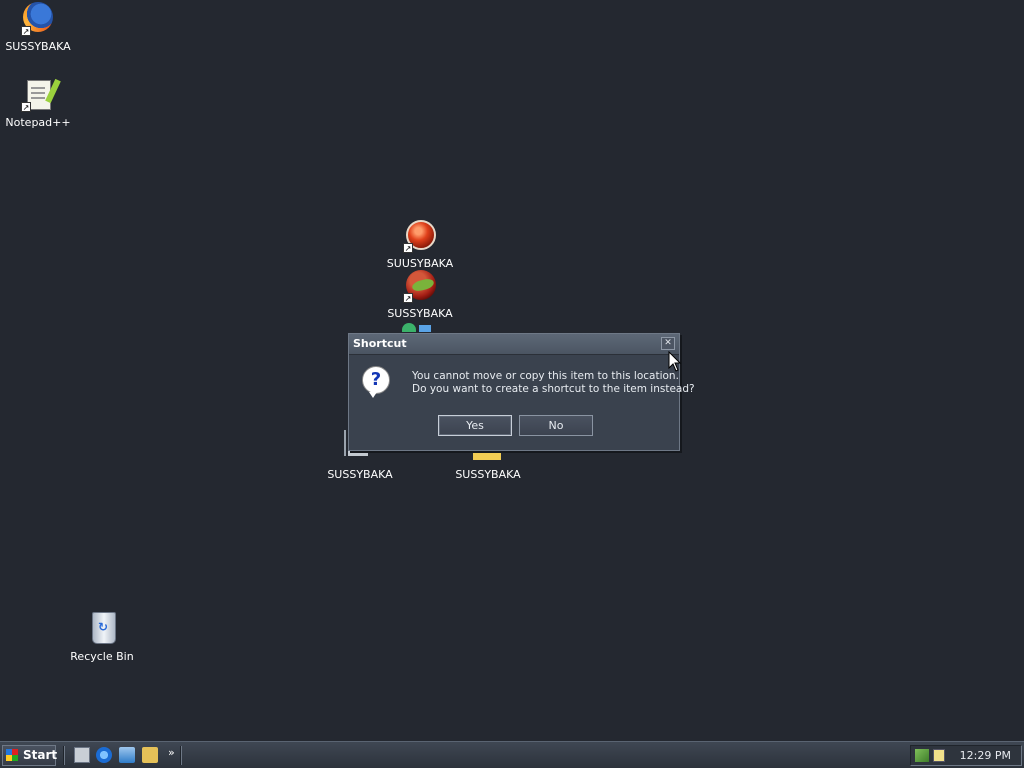  Describe the element at coordinates (104, 755) in the screenshot. I see `internet-explorer-icon` at that location.